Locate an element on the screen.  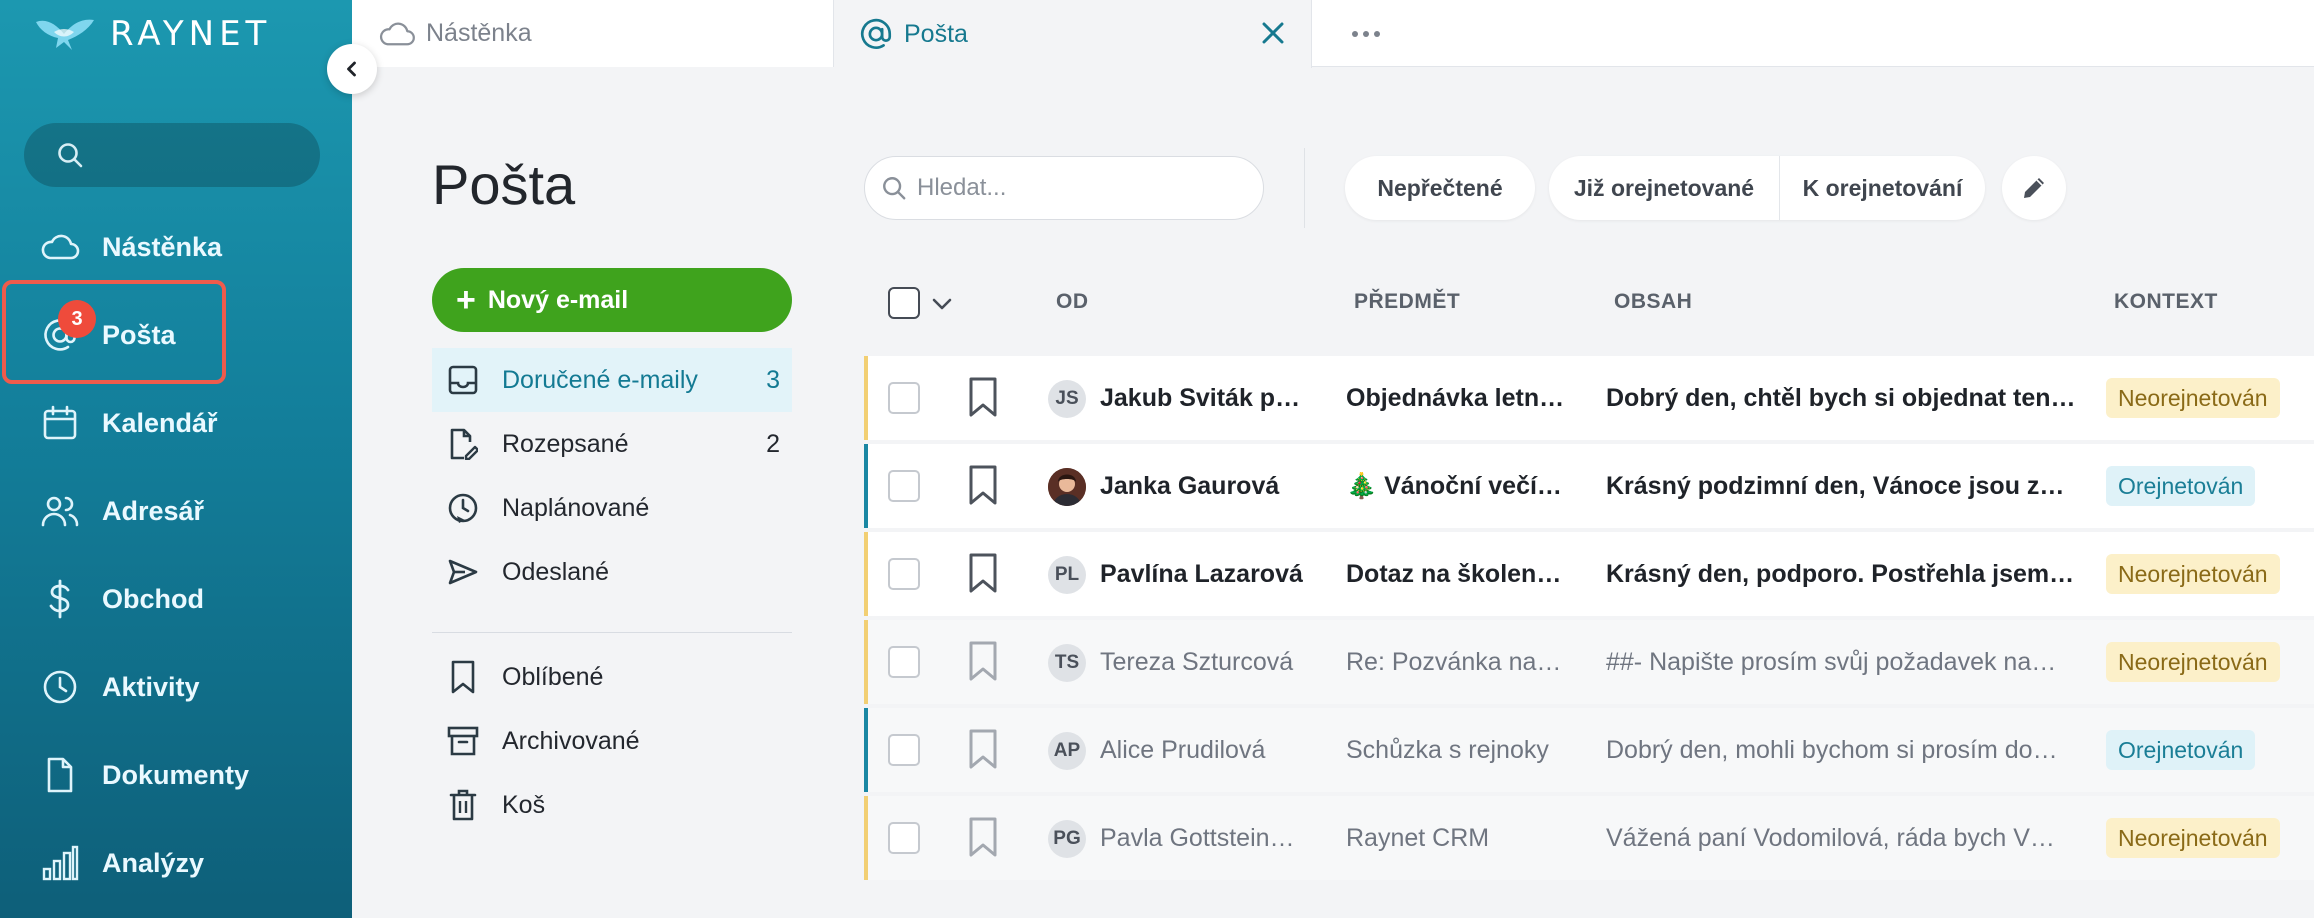
at-icon is located at coordinates (876, 33).